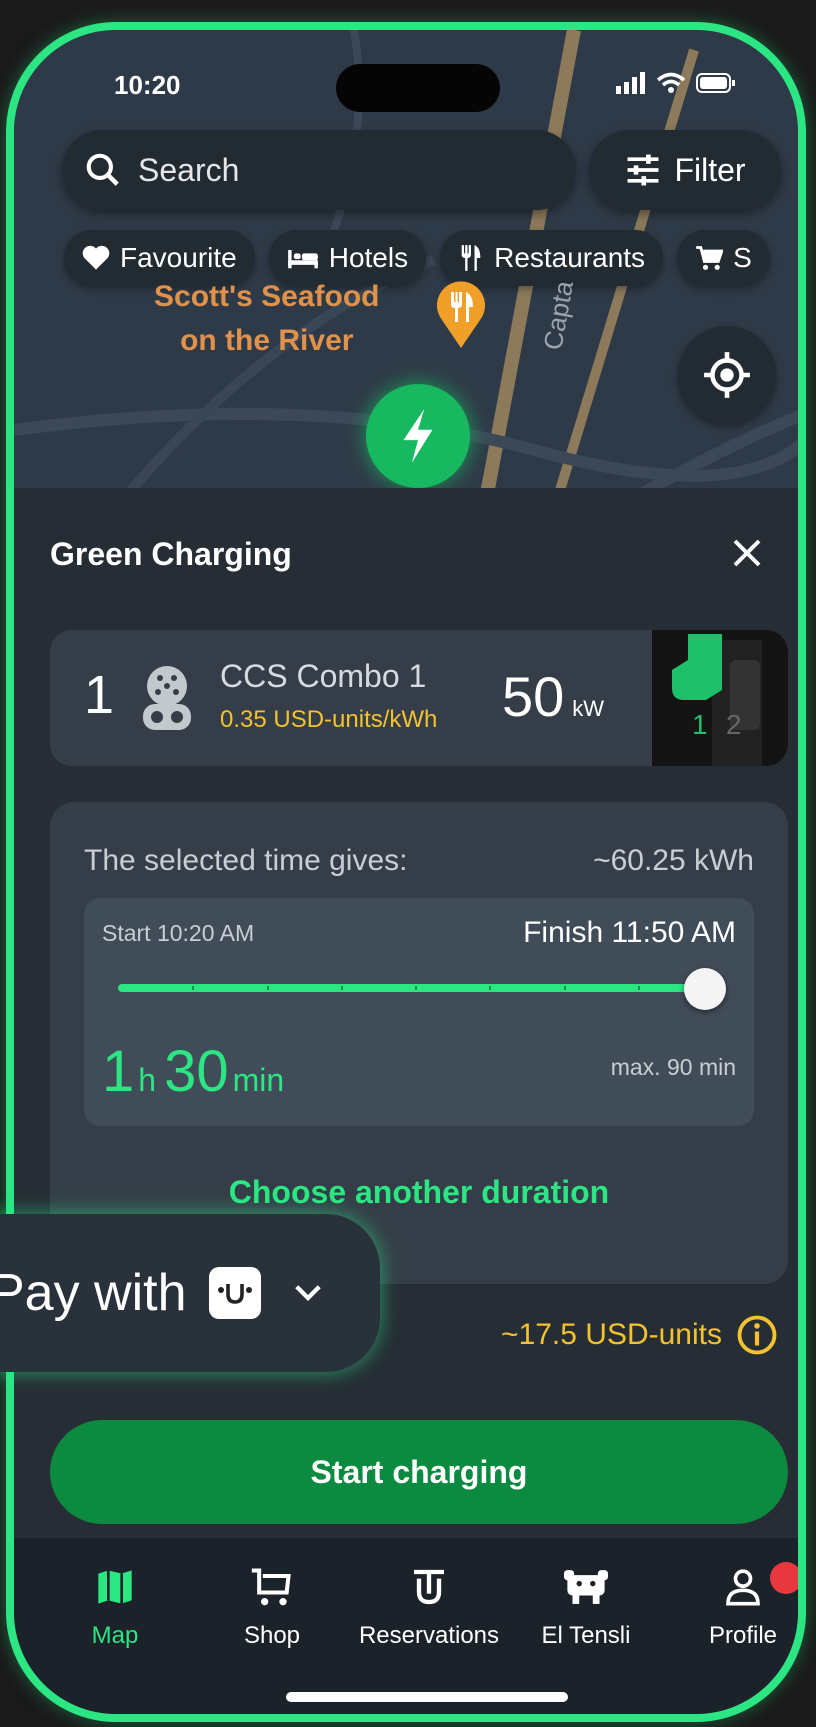  What do you see at coordinates (118, 1071) in the screenshot?
I see `duration-hours: 1` at bounding box center [118, 1071].